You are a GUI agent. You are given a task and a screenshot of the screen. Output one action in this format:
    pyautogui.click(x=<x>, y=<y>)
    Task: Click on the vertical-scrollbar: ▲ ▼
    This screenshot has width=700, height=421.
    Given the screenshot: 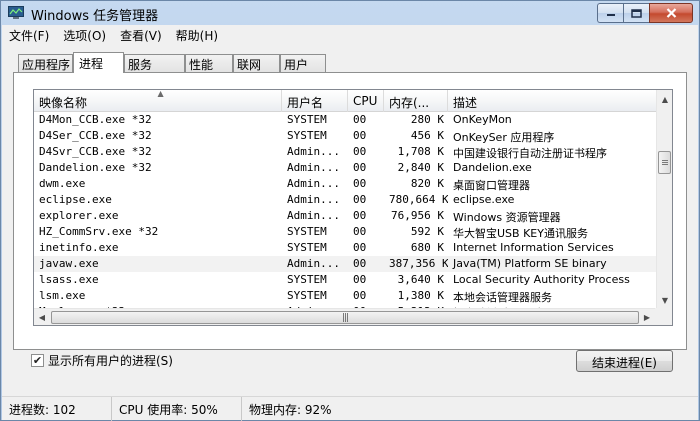 What is the action you would take?
    pyautogui.click(x=664, y=199)
    